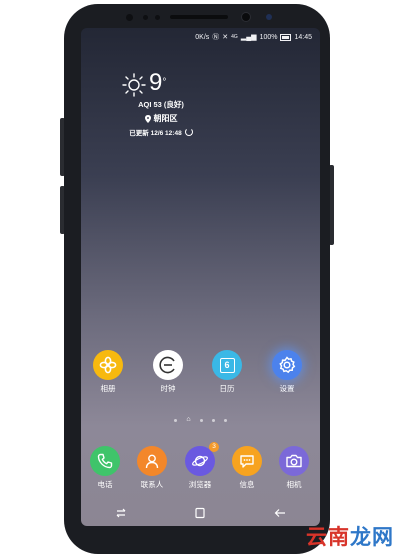  I want to click on app-label: 浏览器, so click(200, 484).